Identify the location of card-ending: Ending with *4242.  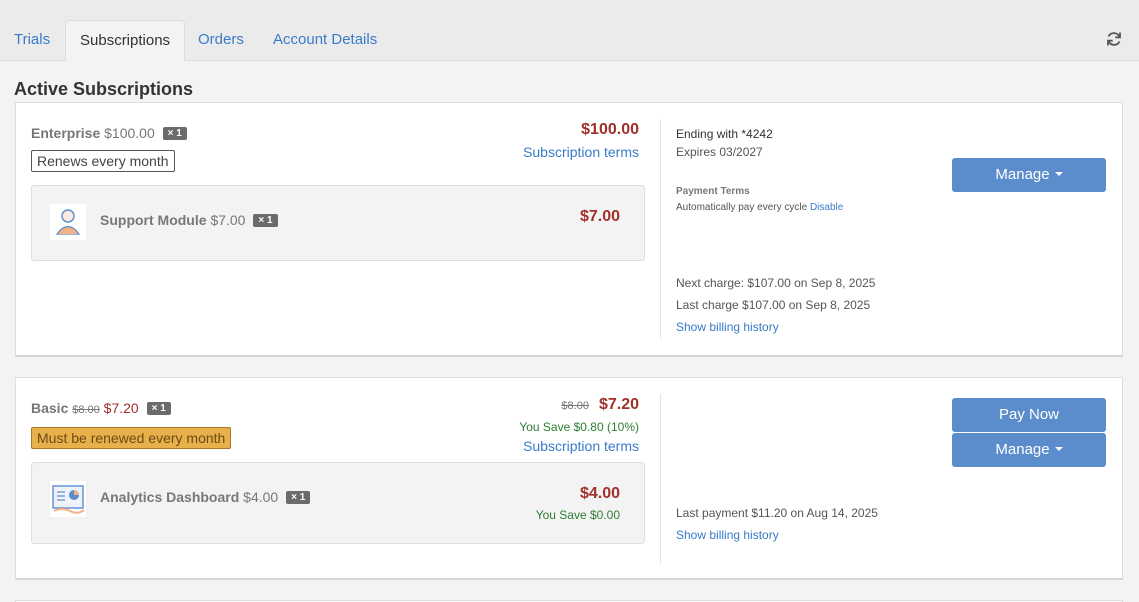
(724, 134).